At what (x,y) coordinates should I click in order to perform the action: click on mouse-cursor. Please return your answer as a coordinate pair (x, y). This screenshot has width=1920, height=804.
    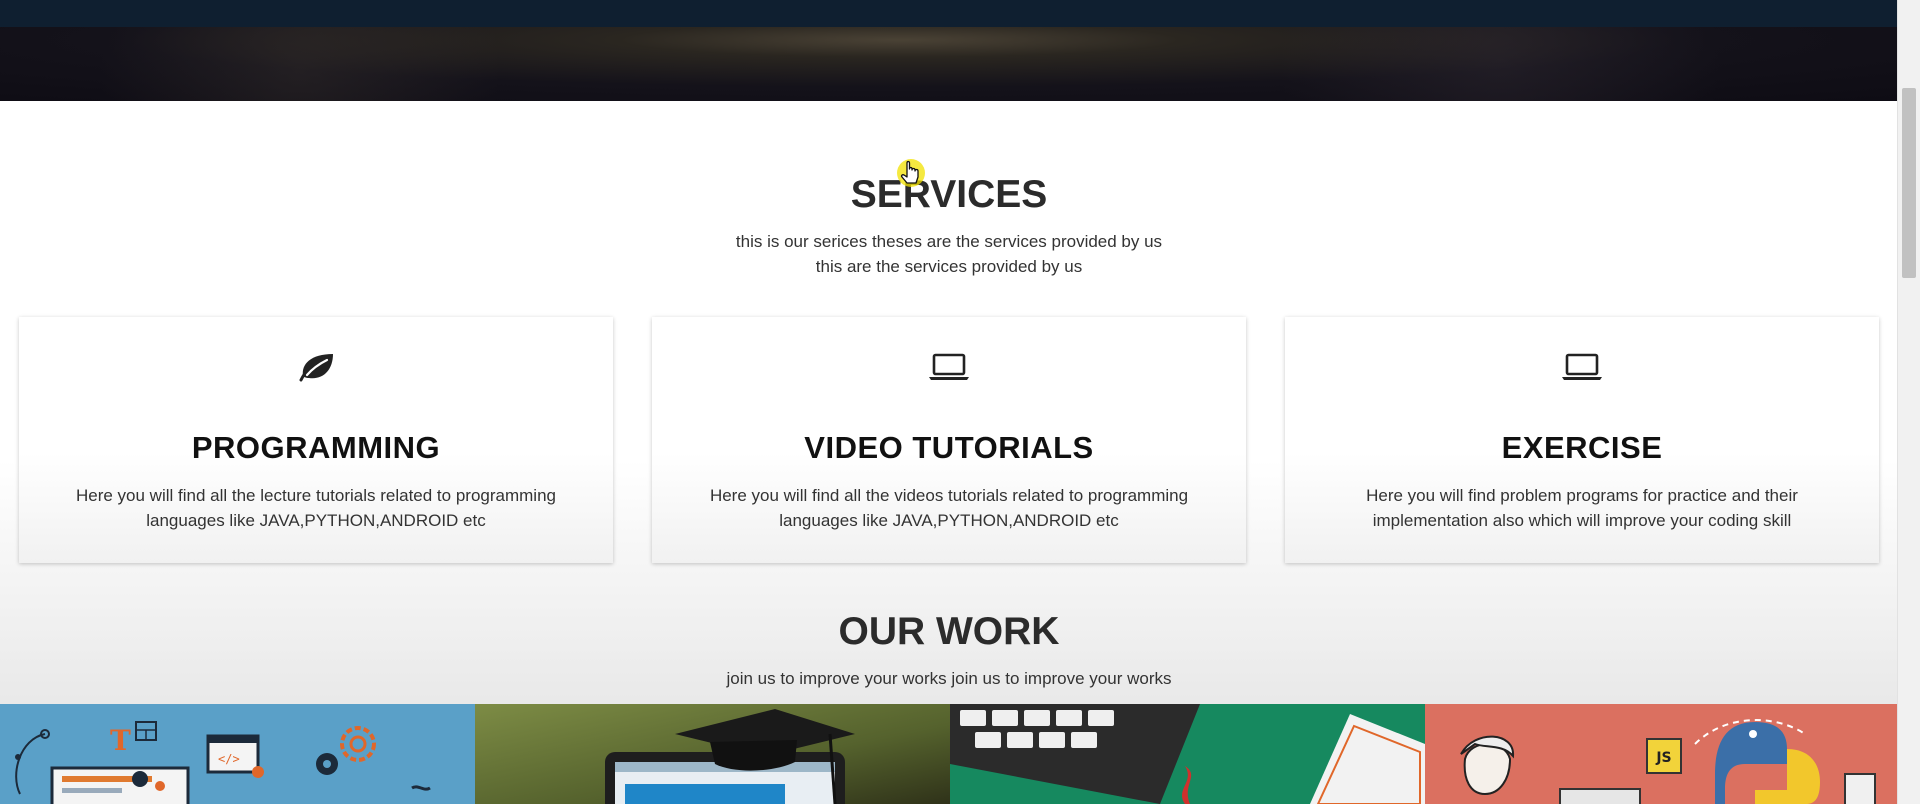
    Looking at the image, I should click on (911, 173).